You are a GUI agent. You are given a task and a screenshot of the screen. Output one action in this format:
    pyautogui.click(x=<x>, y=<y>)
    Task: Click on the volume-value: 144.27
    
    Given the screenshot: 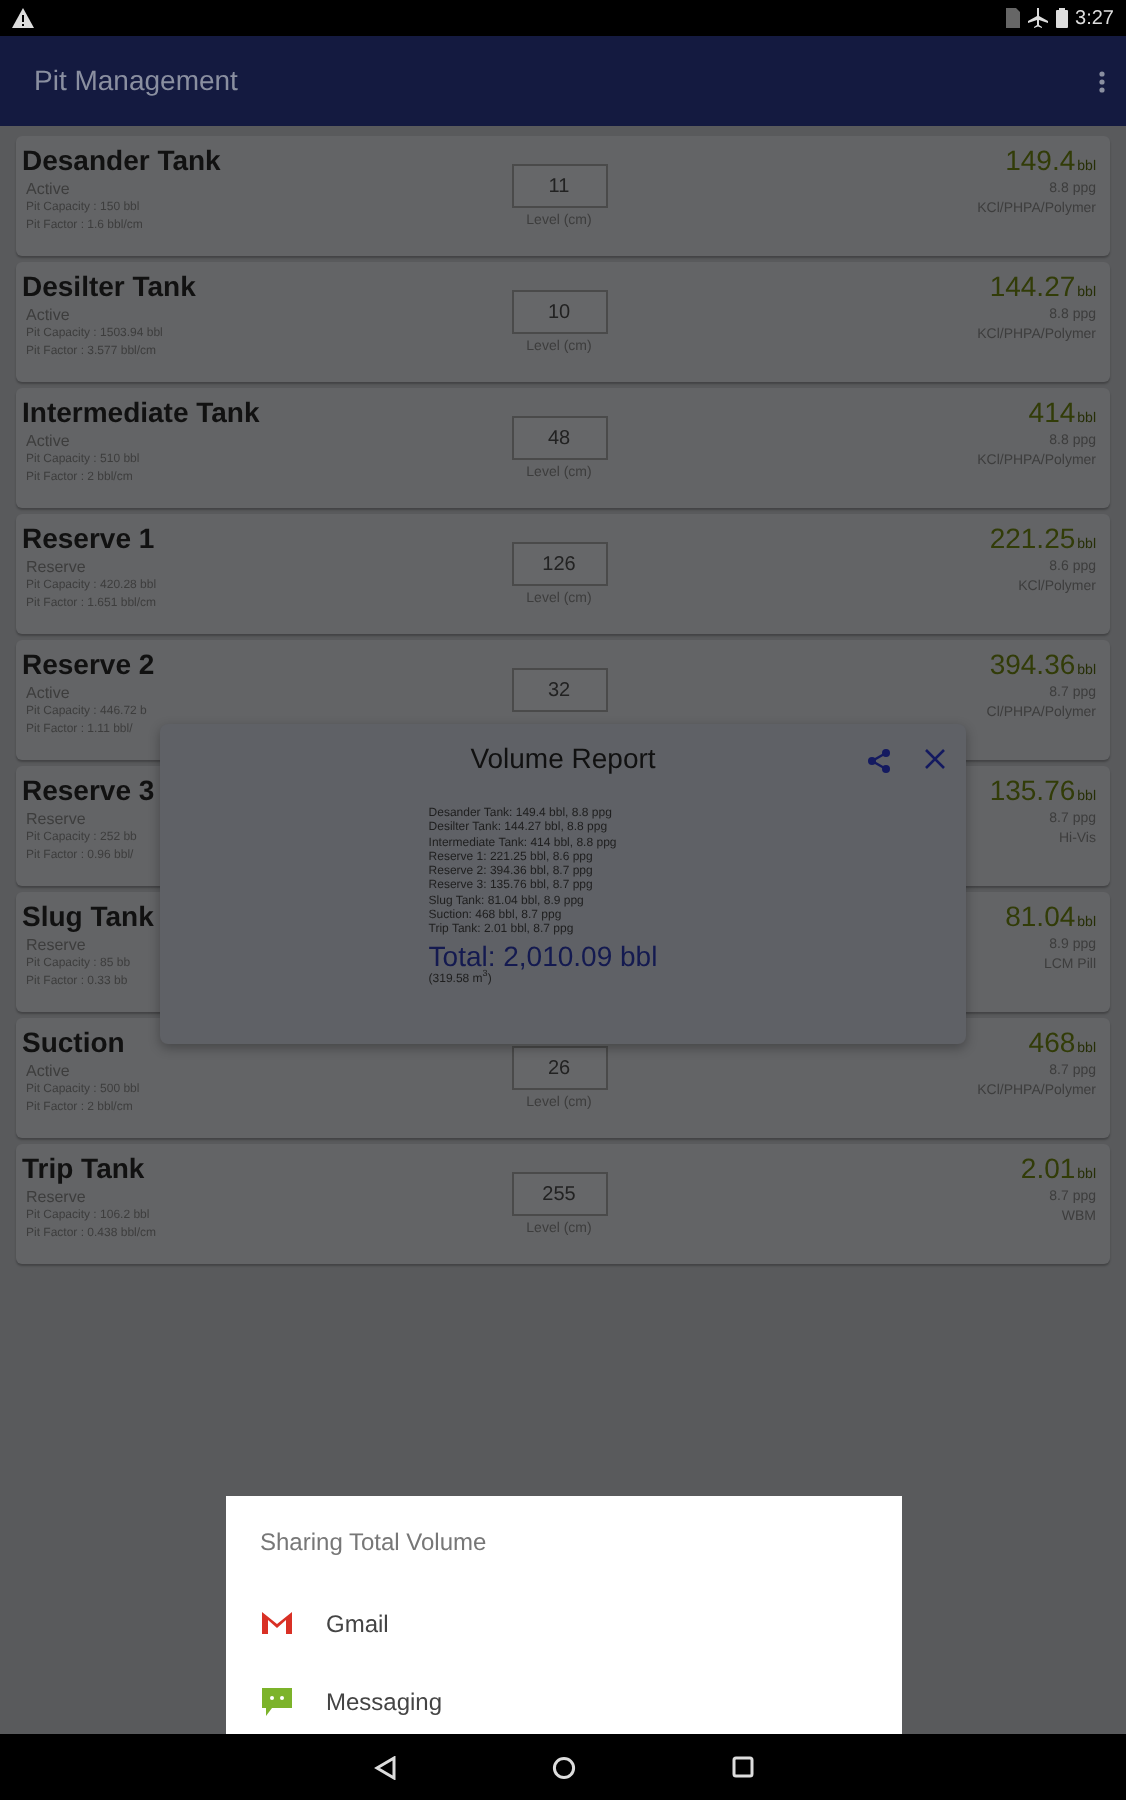 What is the action you would take?
    pyautogui.click(x=1032, y=287)
    